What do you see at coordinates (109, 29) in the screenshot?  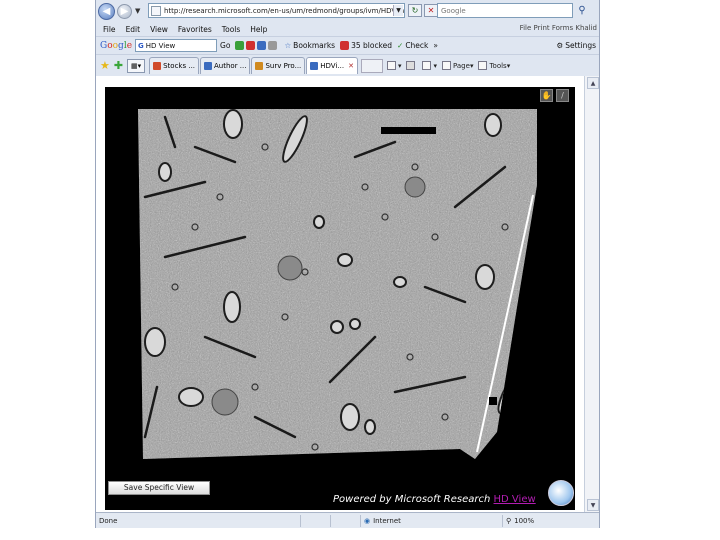 I see `menu-file: File` at bounding box center [109, 29].